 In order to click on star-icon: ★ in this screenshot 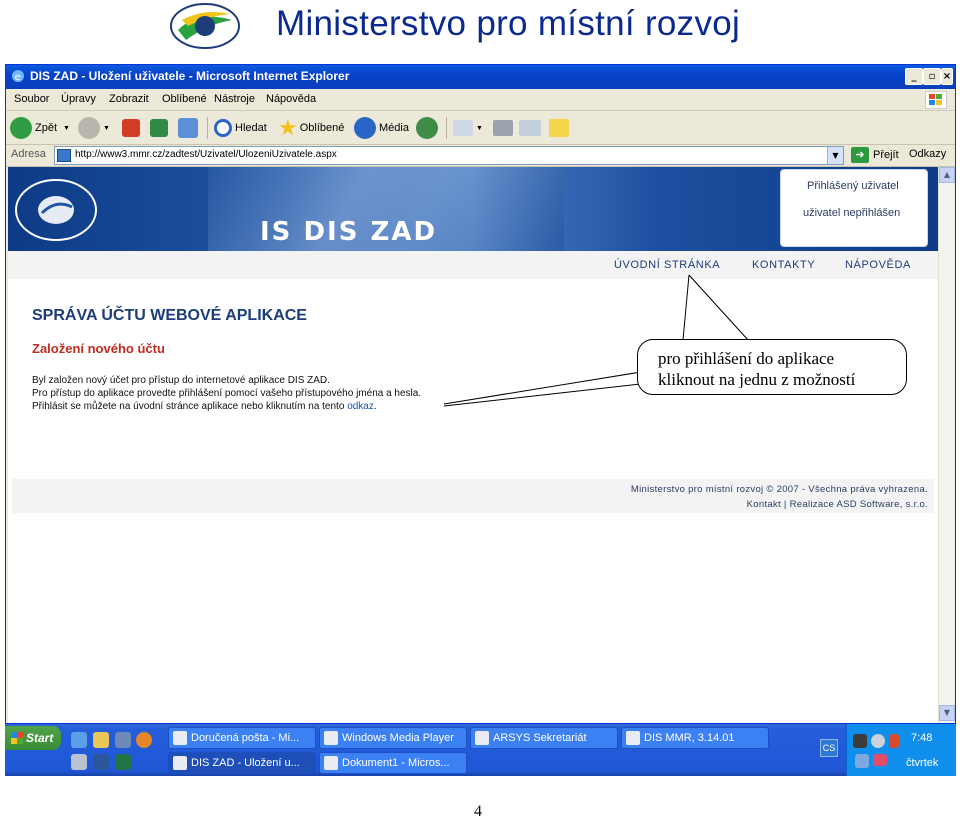, I will do `click(288, 127)`.